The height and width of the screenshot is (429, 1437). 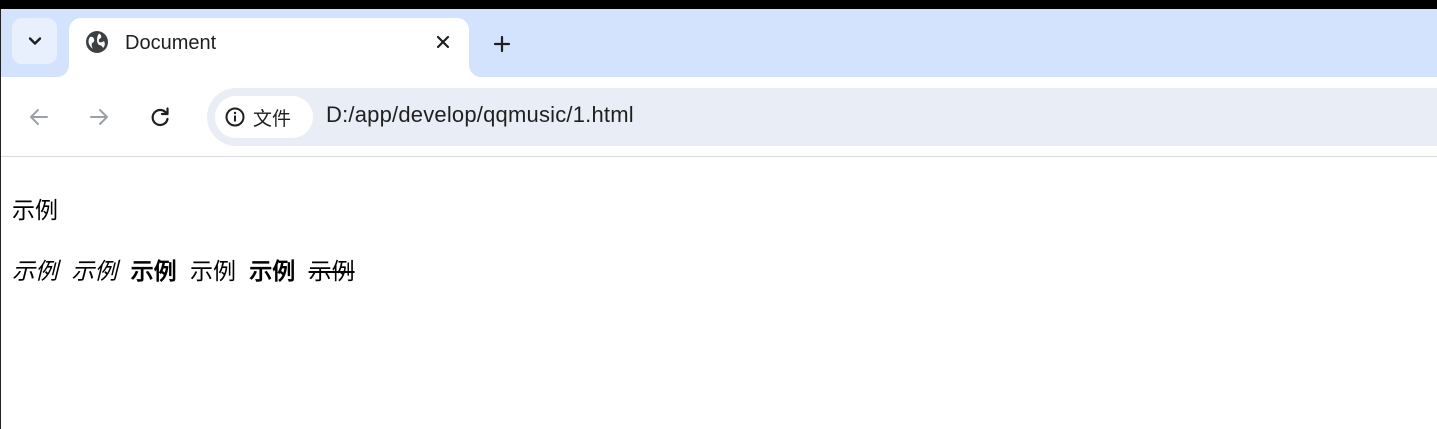 I want to click on globe-icon, so click(x=97, y=42).